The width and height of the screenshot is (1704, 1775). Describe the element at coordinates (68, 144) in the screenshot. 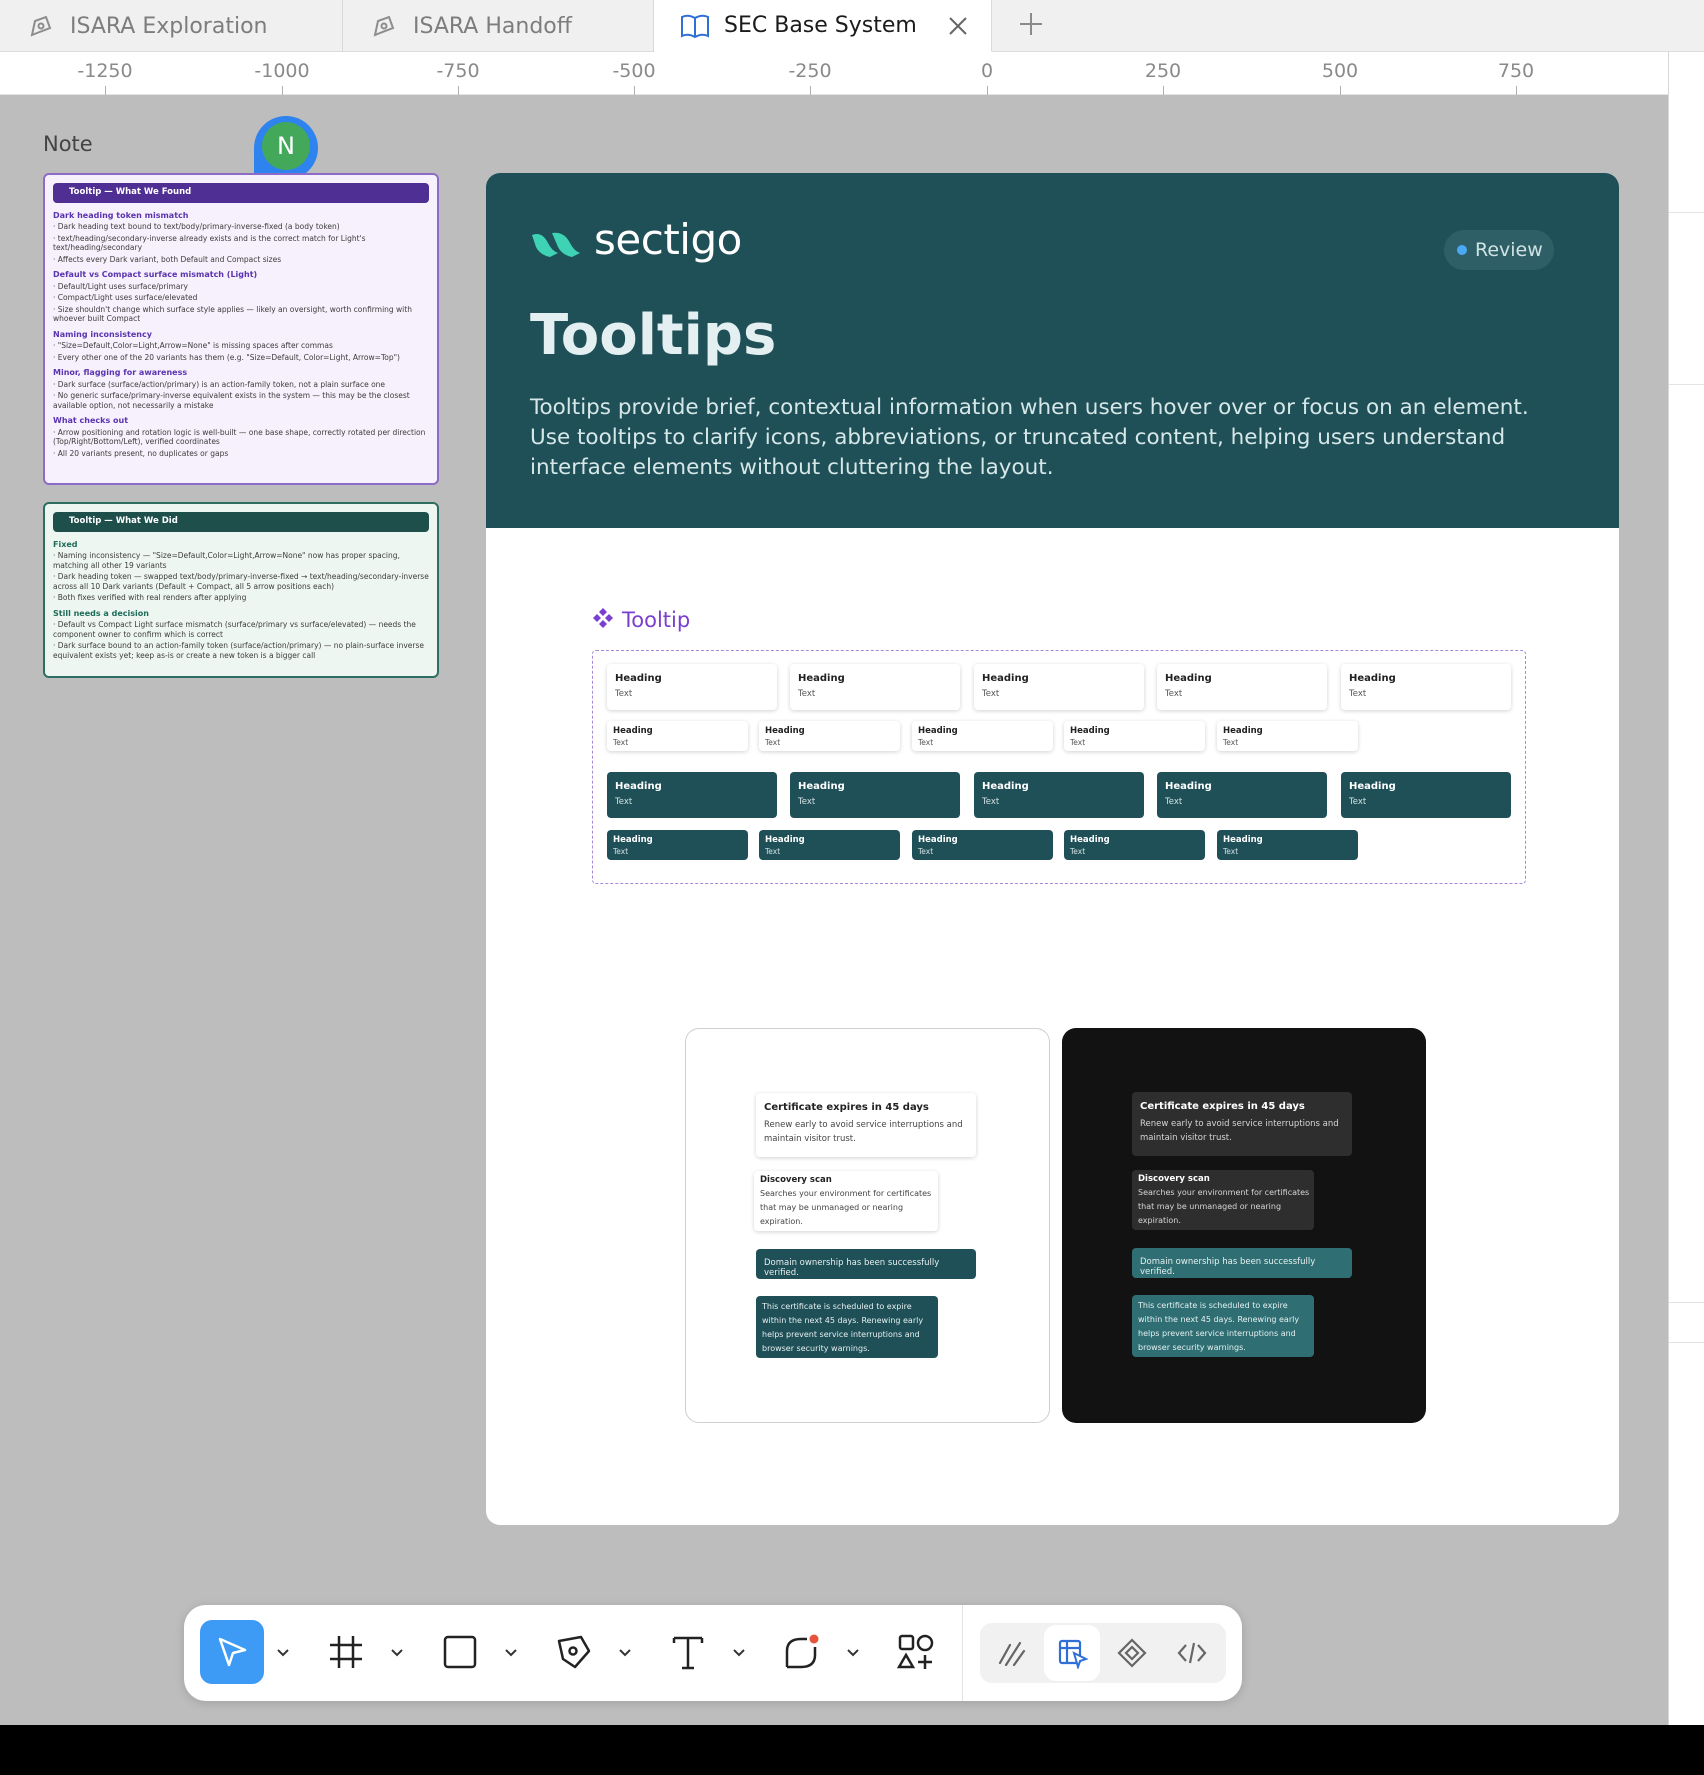

I see `note-section-label: Note` at that location.